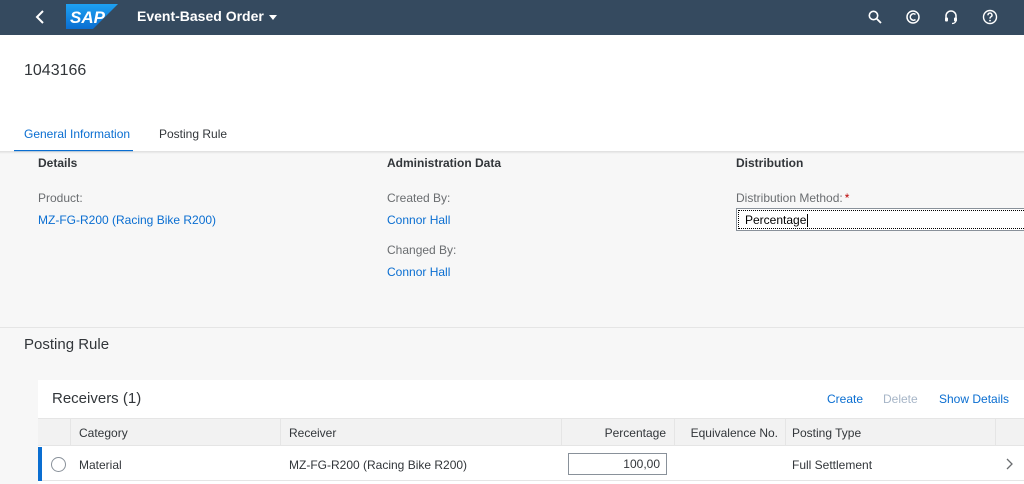  Describe the element at coordinates (40, 464) in the screenshot. I see `row-highlight` at that location.